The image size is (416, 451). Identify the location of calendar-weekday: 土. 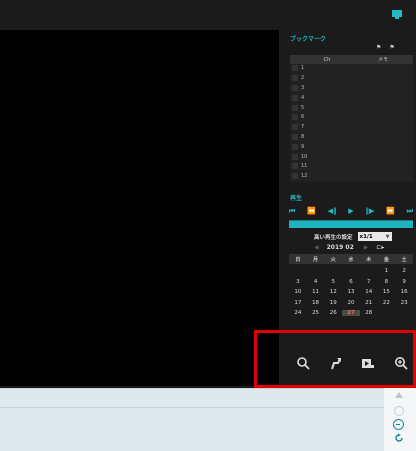
(404, 259).